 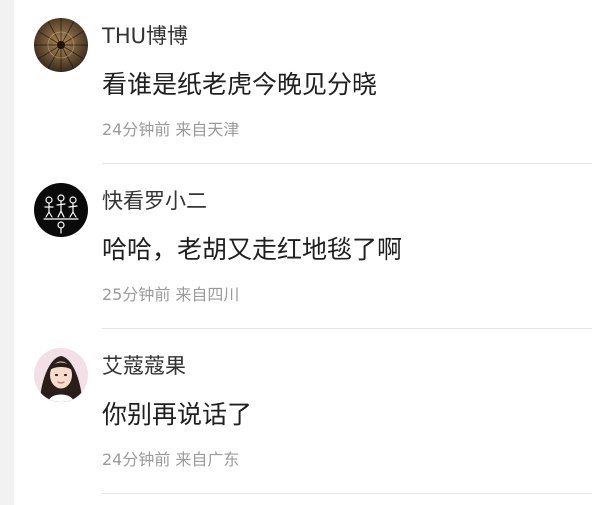 What do you see at coordinates (61, 375) in the screenshot?
I see `portrait-photo-avatar-icon` at bounding box center [61, 375].